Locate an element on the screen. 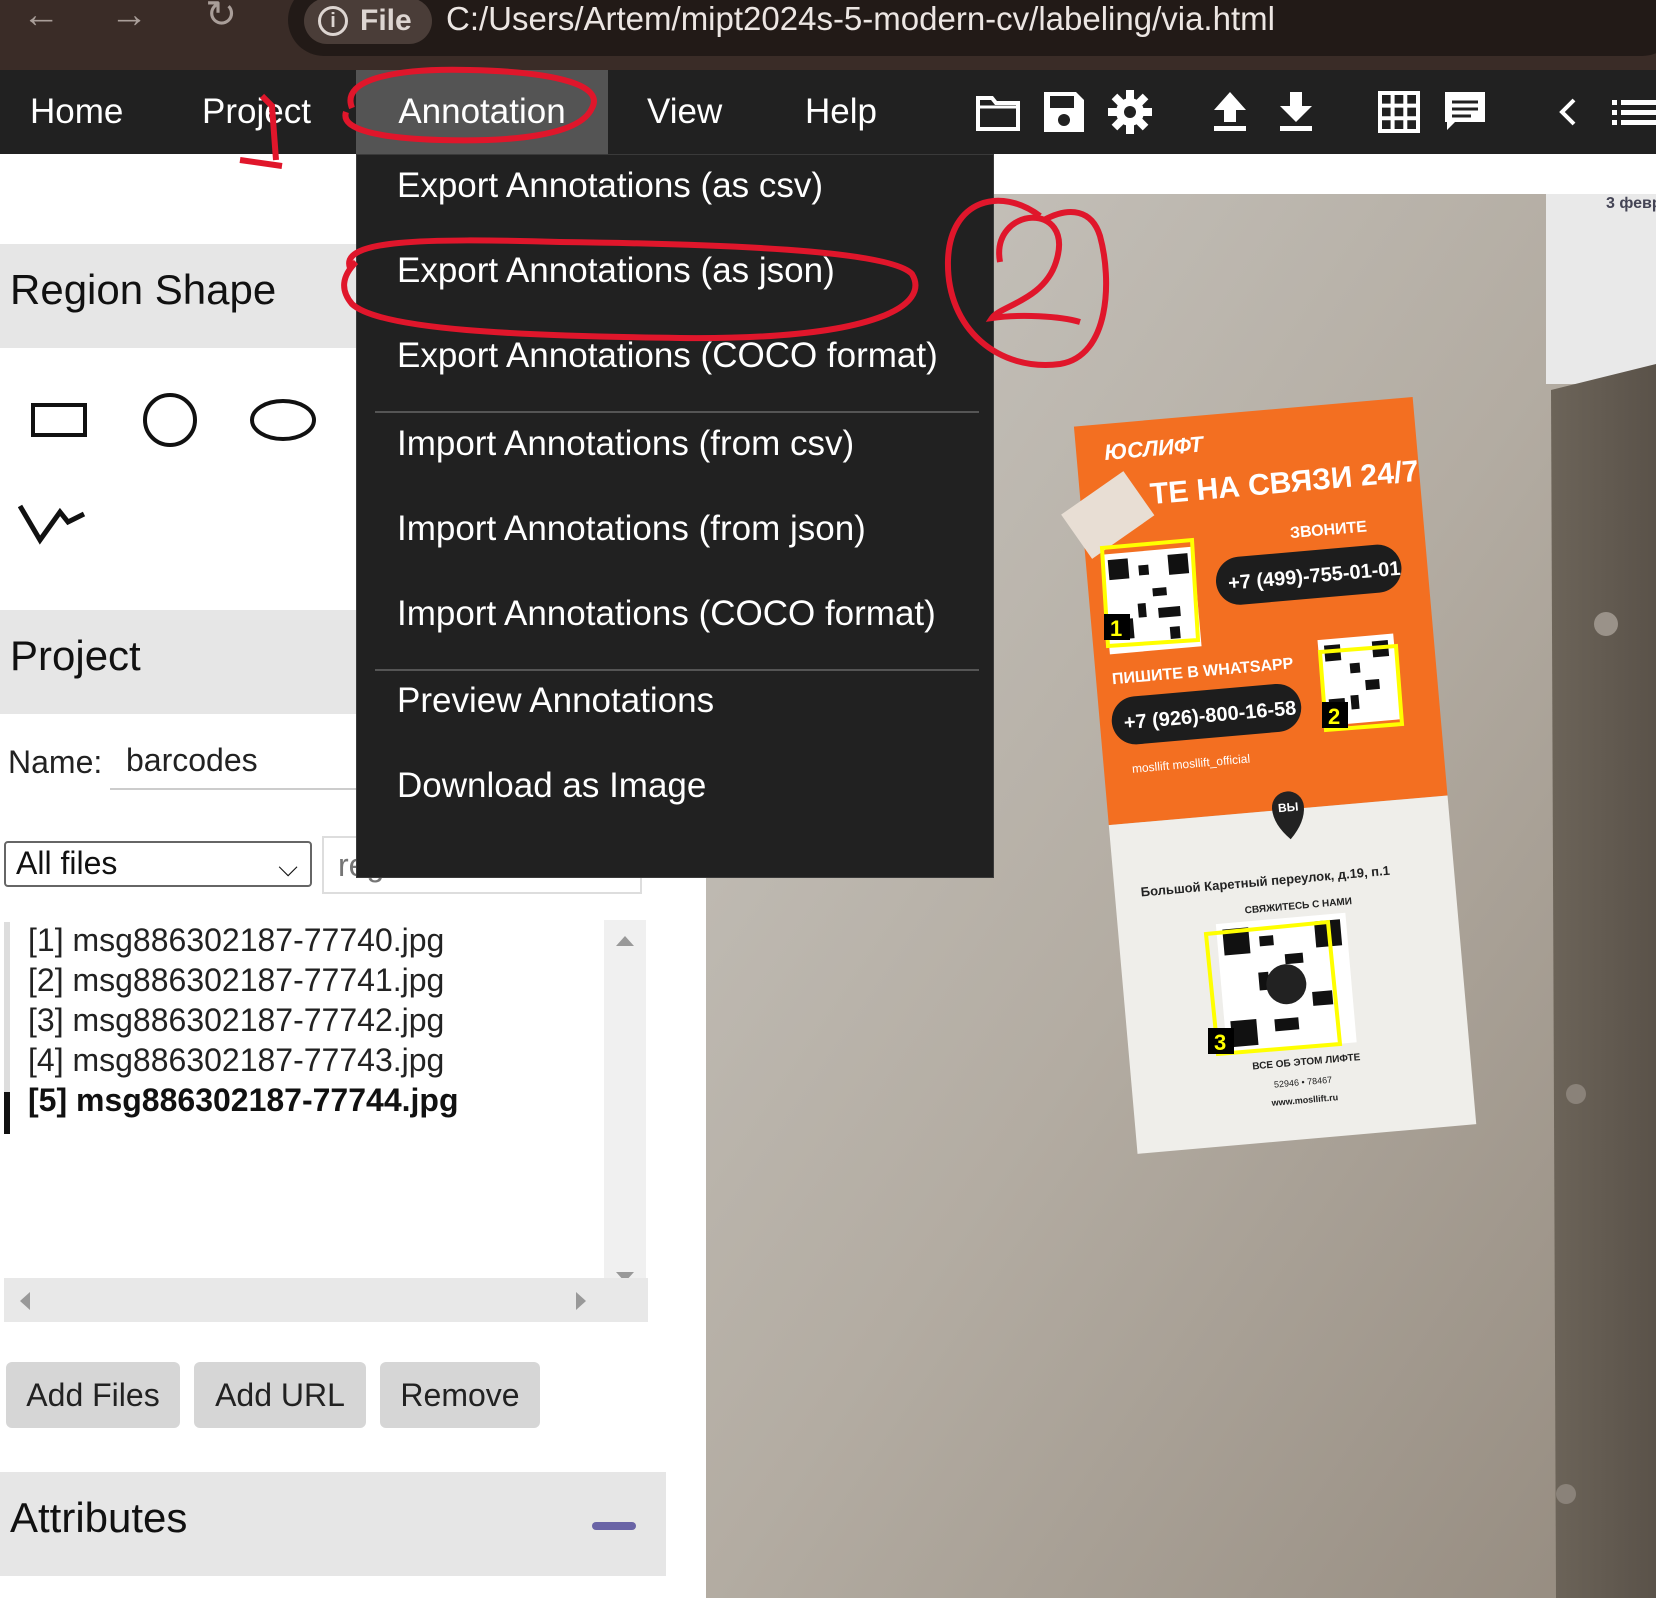  scroll-left-icon is located at coordinates (25, 1301).